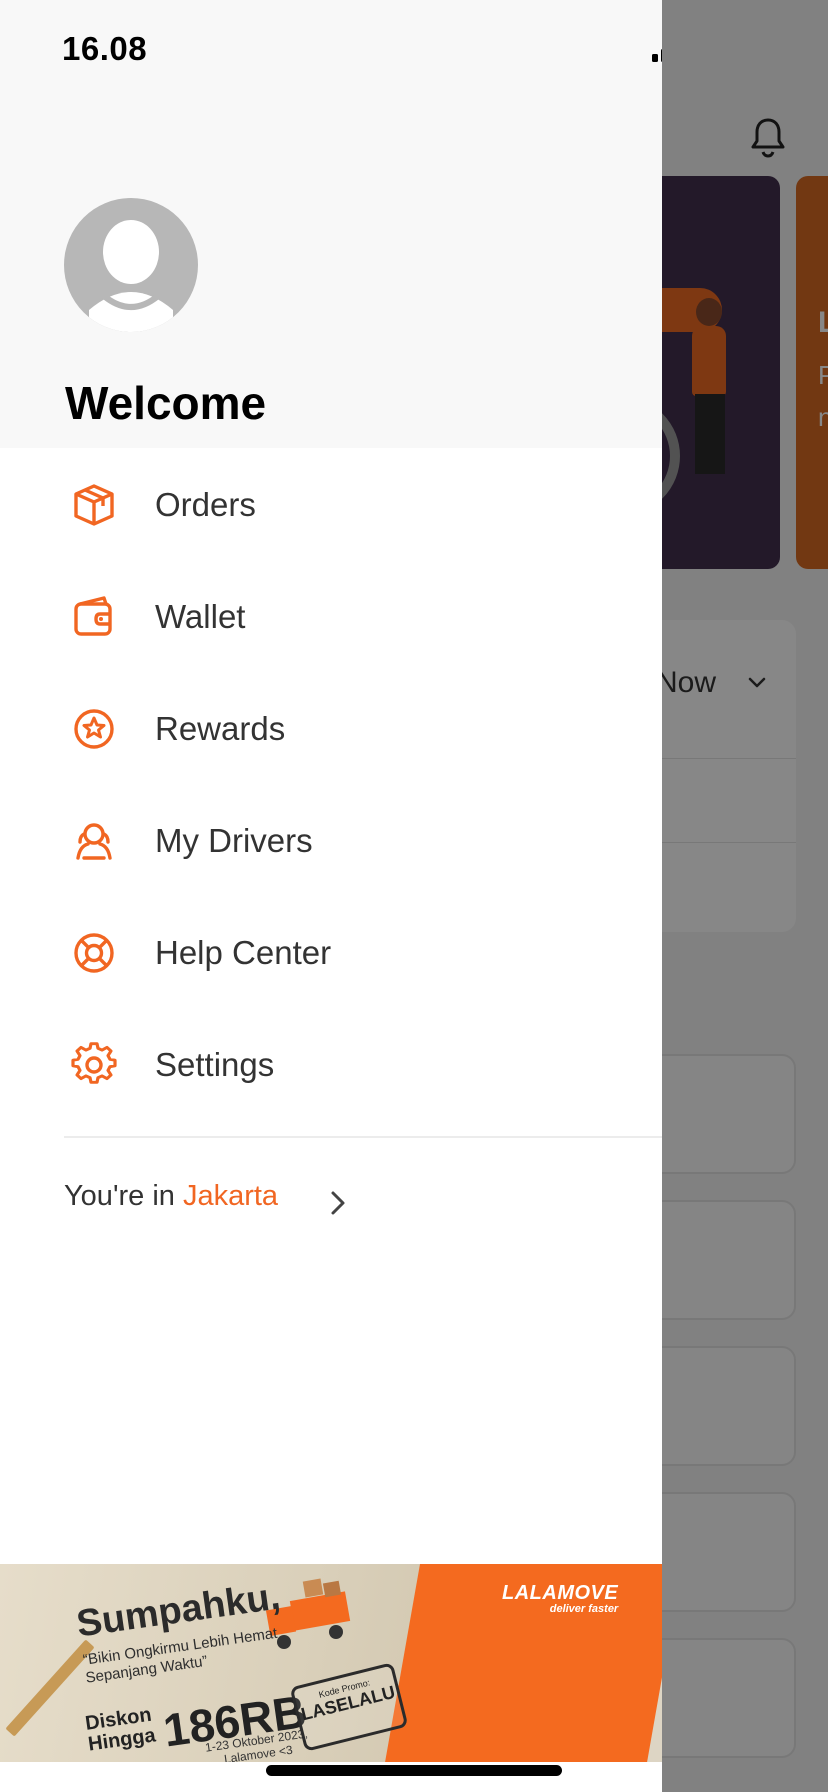 The height and width of the screenshot is (1792, 828). Describe the element at coordinates (560, 1593) in the screenshot. I see `brand-name: LALAMOVE` at that location.